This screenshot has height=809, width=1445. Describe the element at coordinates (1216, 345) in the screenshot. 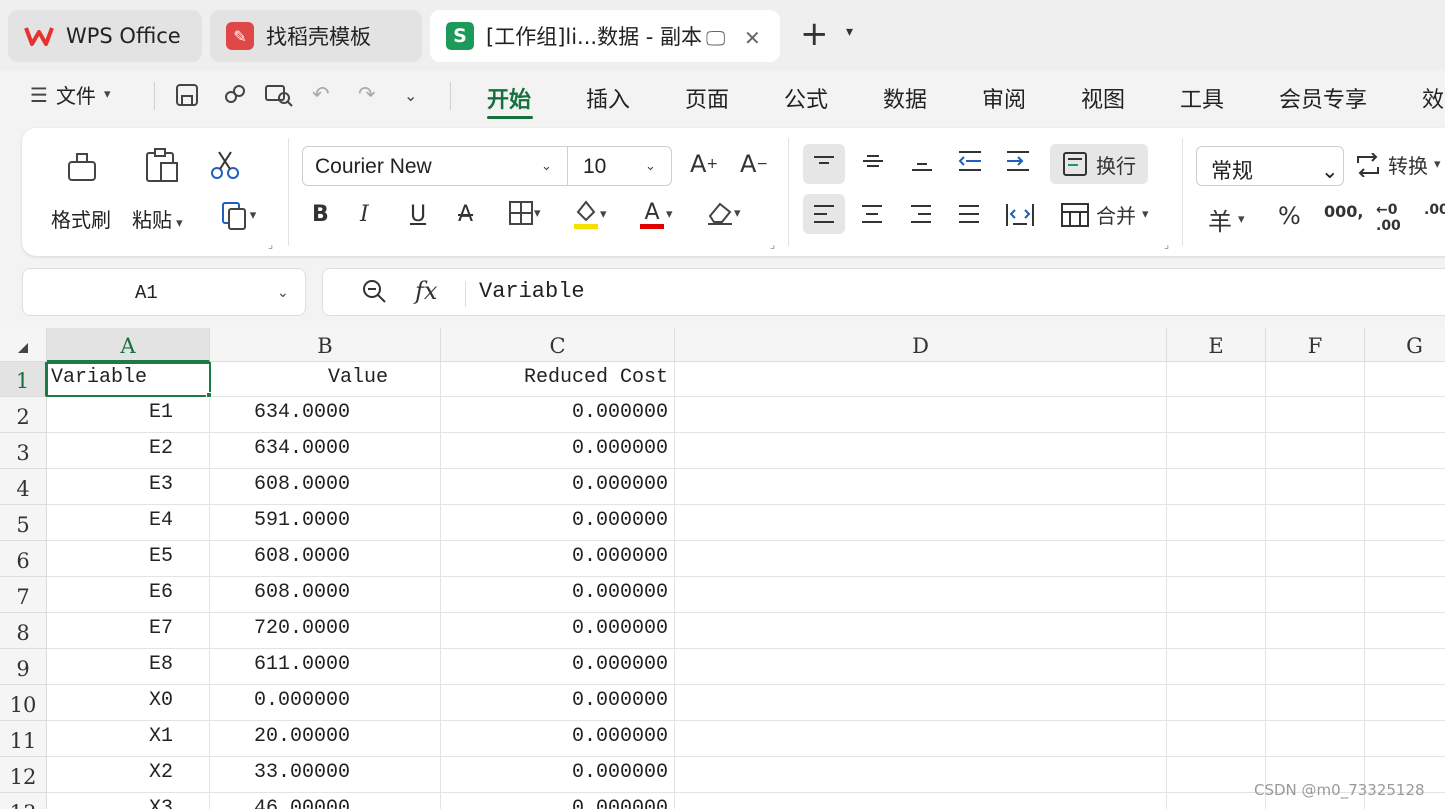

I see `column-header-e: E` at that location.